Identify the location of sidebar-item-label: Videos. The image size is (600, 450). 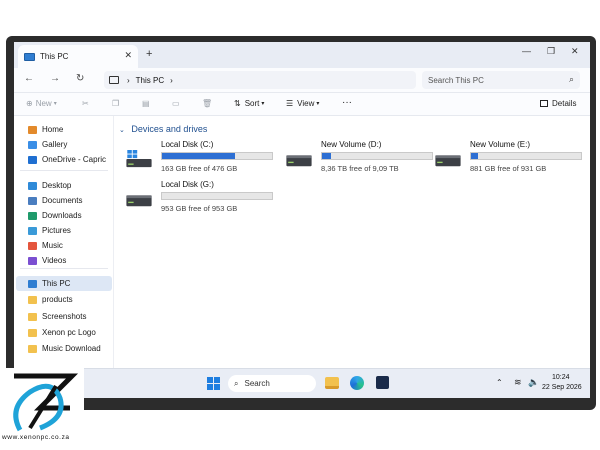
(54, 260).